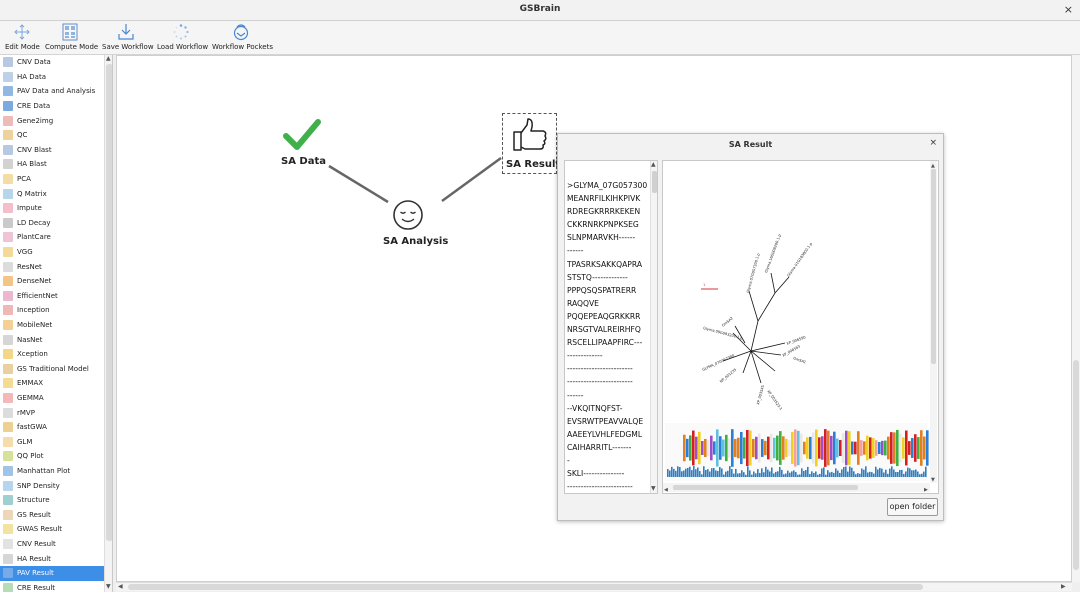 This screenshot has width=1080, height=592. I want to click on sequence-line: CKKRNRKPNPKSEG, so click(603, 225).